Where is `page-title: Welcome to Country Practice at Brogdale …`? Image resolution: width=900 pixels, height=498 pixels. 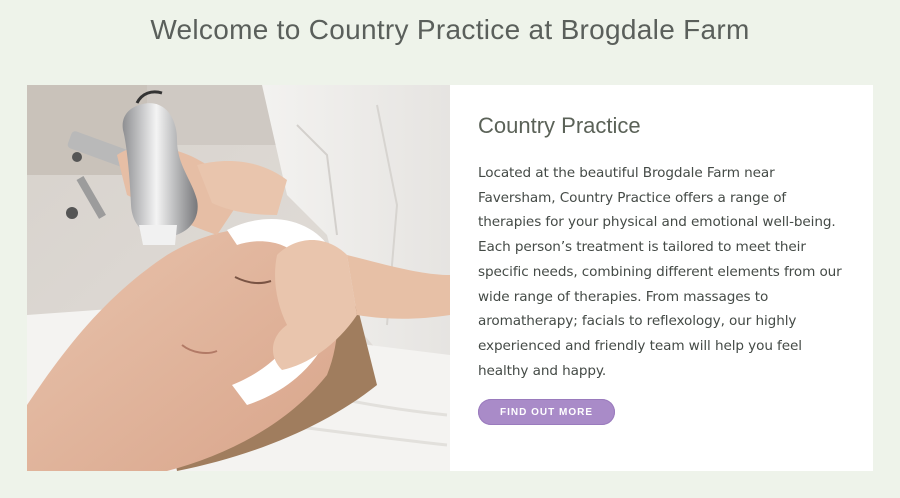 page-title: Welcome to Country Practice at Brogdale … is located at coordinates (450, 29).